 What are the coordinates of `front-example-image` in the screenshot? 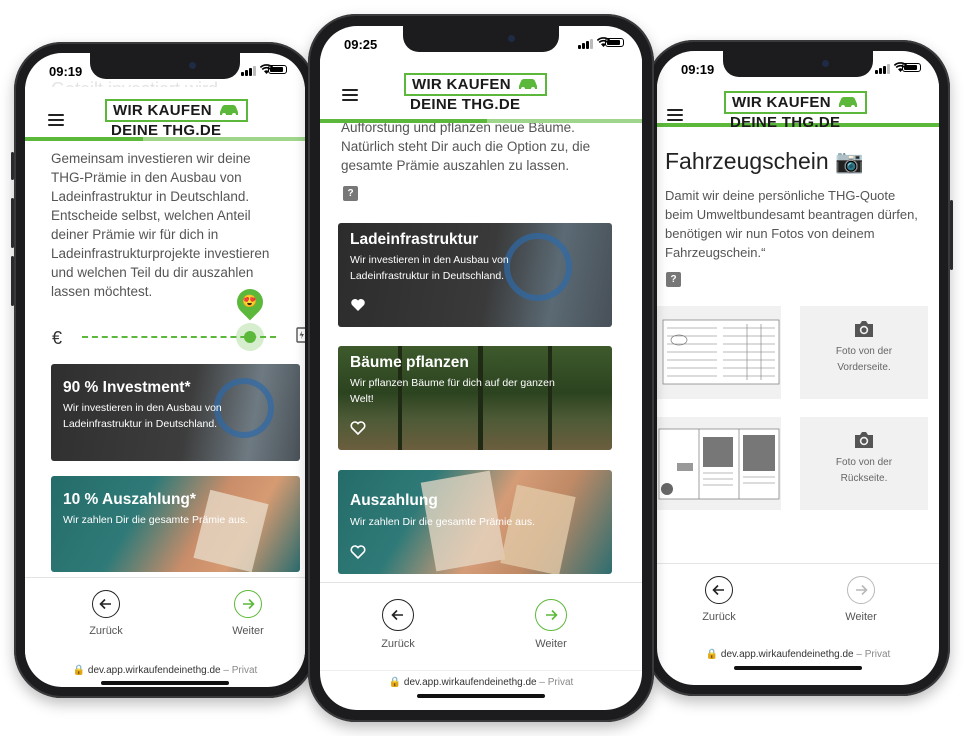 It's located at (719, 352).